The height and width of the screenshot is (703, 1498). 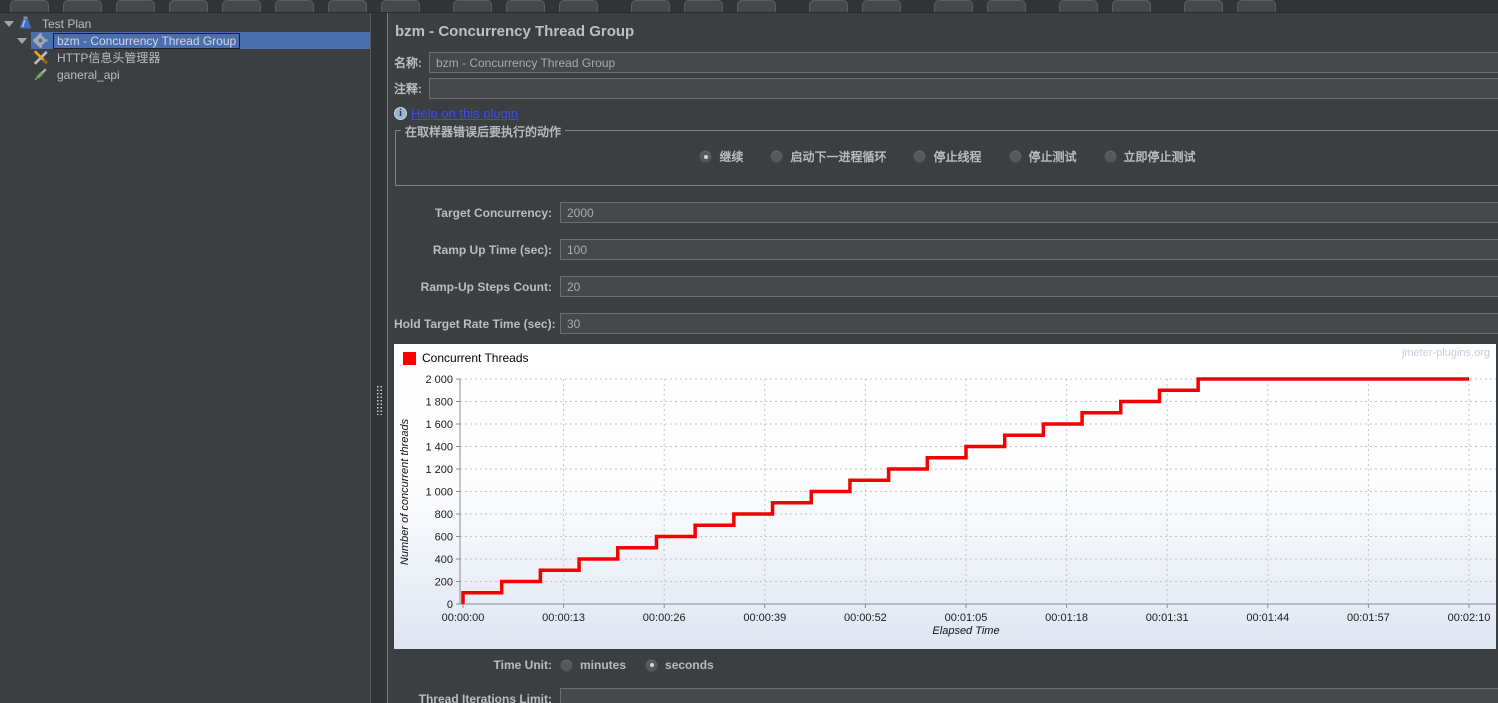 I want to click on help-plugin-link: Help on this plugin, so click(x=464, y=113).